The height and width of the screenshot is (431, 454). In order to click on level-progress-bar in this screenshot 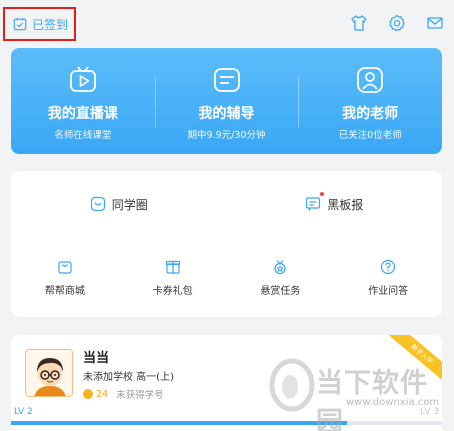, I will do `click(226, 423)`.